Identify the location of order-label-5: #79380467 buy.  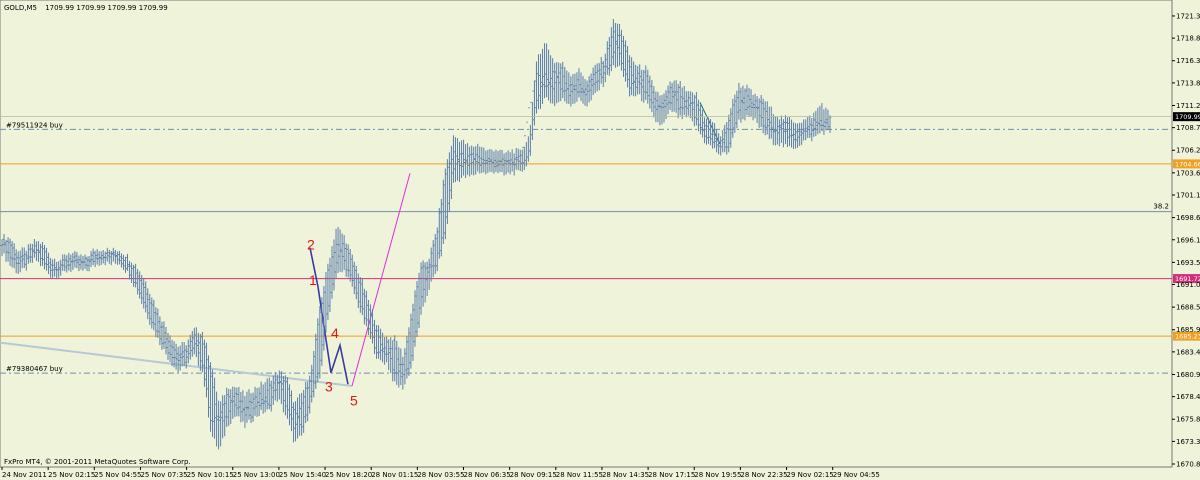
(34, 369).